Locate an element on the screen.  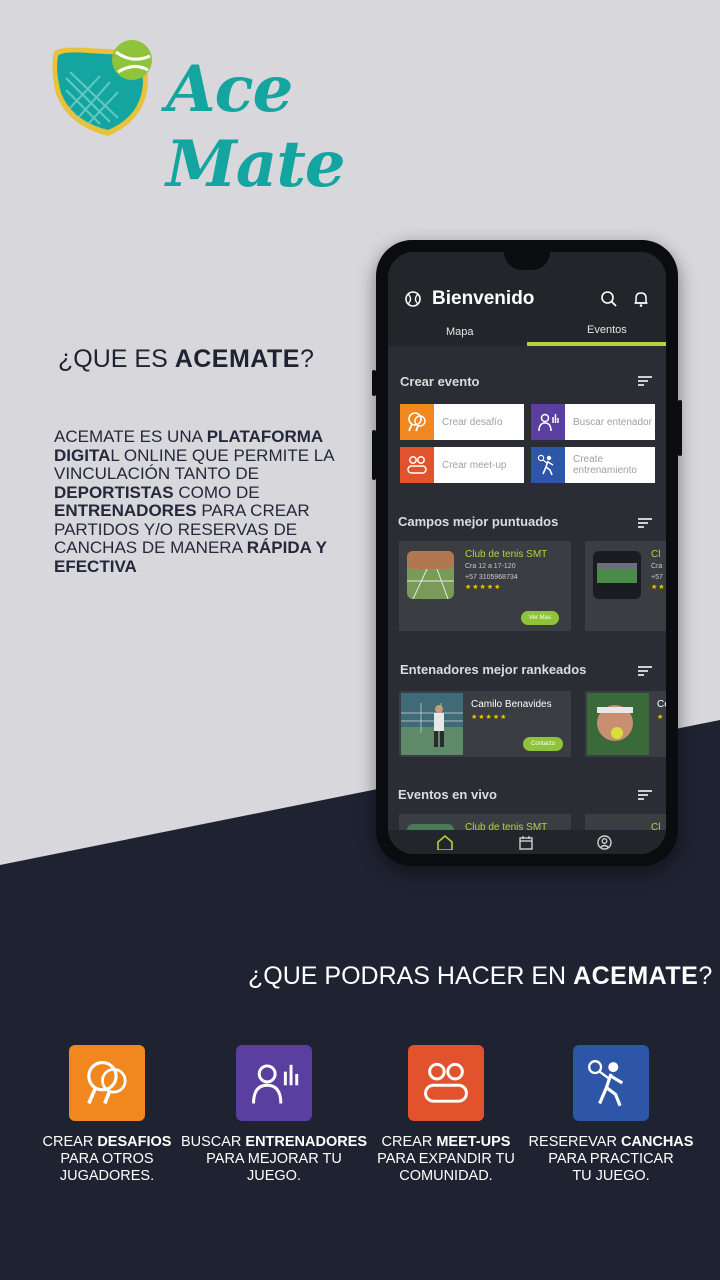
coach-card: Ce ★ is located at coordinates (625, 724).